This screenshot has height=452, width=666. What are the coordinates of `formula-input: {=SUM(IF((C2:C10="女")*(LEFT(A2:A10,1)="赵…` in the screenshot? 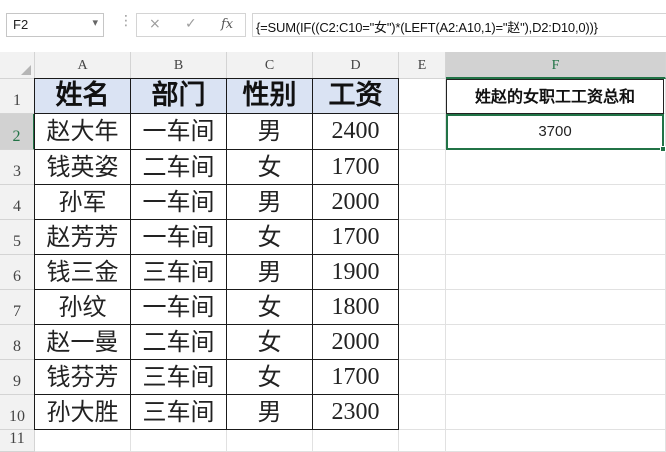 It's located at (459, 25).